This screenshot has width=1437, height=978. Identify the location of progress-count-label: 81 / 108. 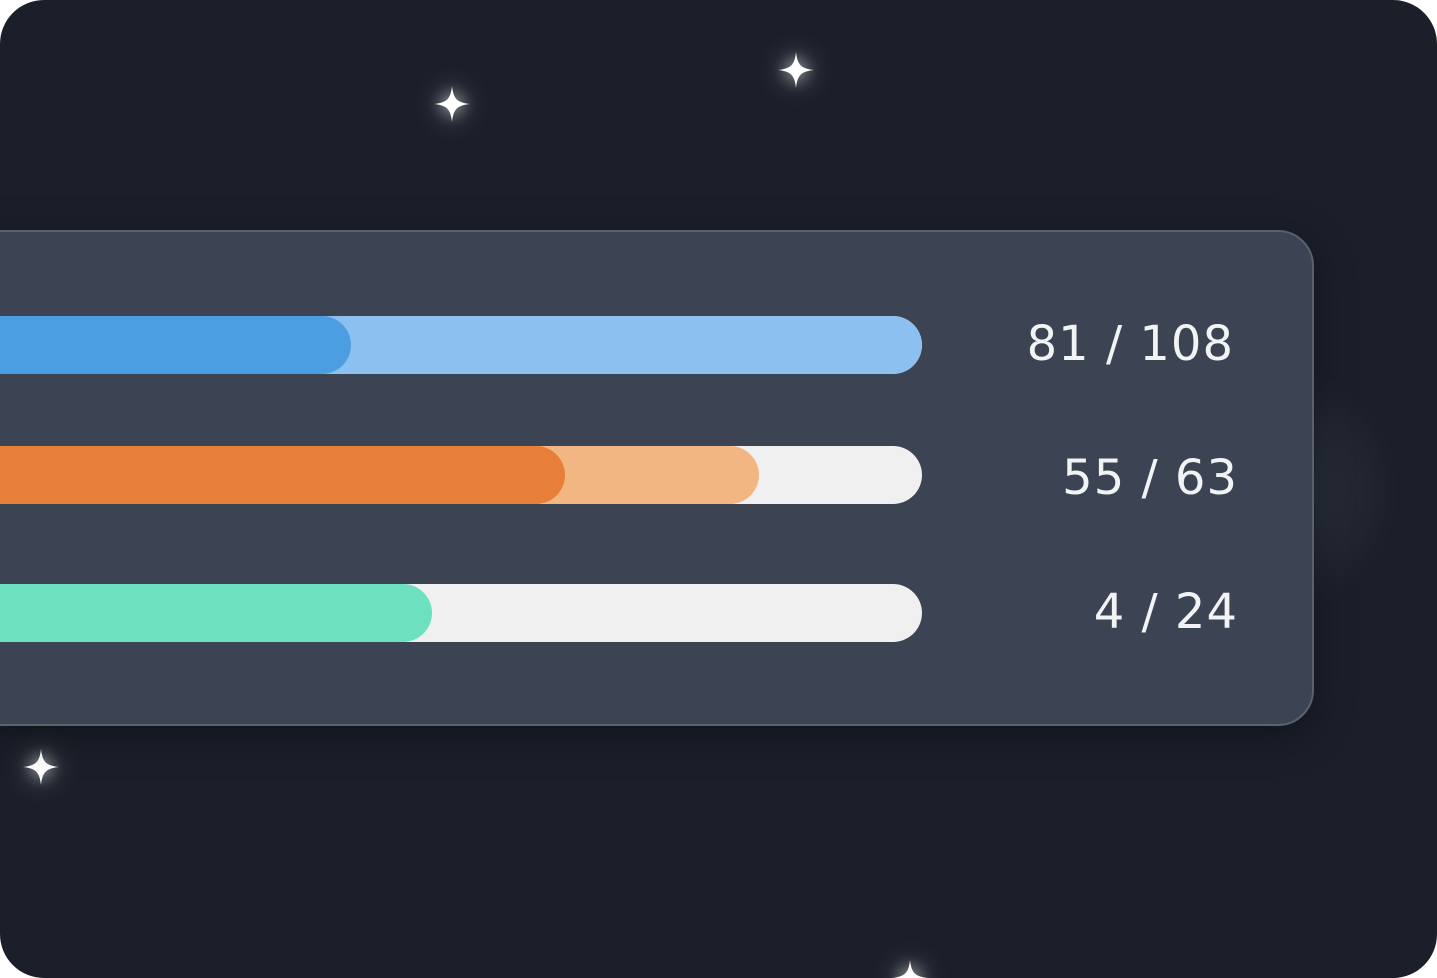
(1130, 344).